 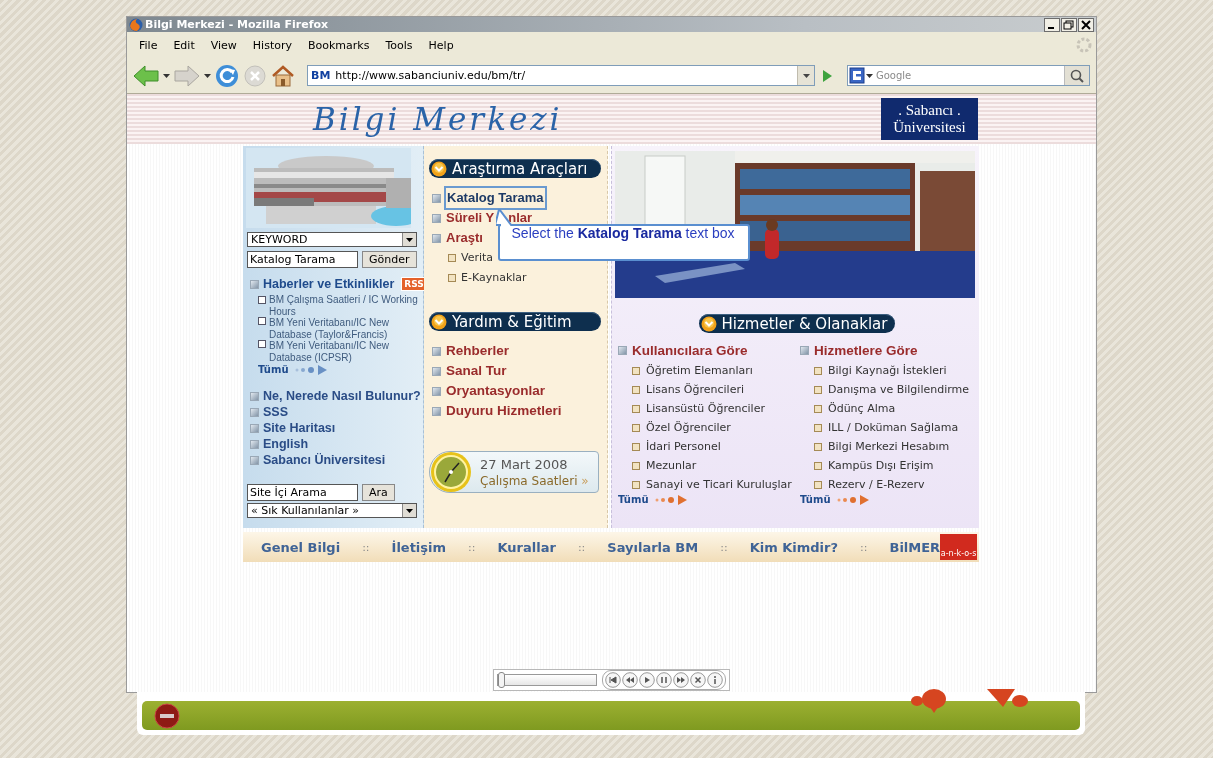 What do you see at coordinates (929, 119) in the screenshot?
I see `university-logo: . Sabancı . Üniversitesi` at bounding box center [929, 119].